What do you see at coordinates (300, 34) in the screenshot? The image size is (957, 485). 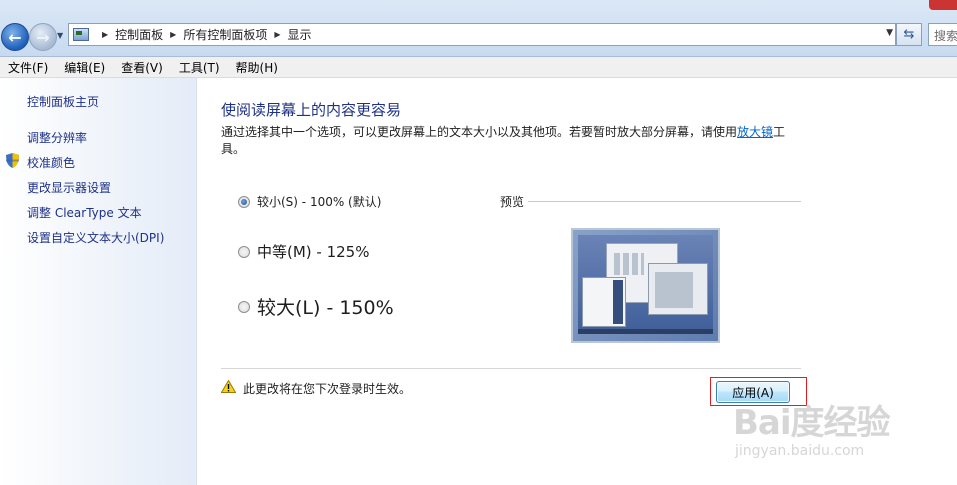 I see `breadcrumb-display: 显示` at bounding box center [300, 34].